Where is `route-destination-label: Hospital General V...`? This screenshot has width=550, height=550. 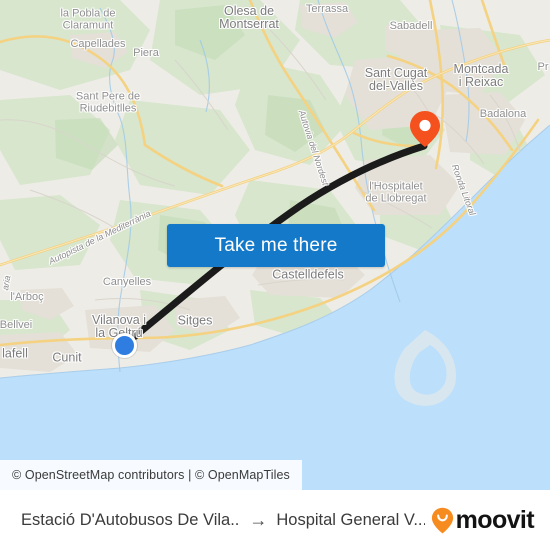 route-destination-label: Hospital General V... is located at coordinates (350, 519).